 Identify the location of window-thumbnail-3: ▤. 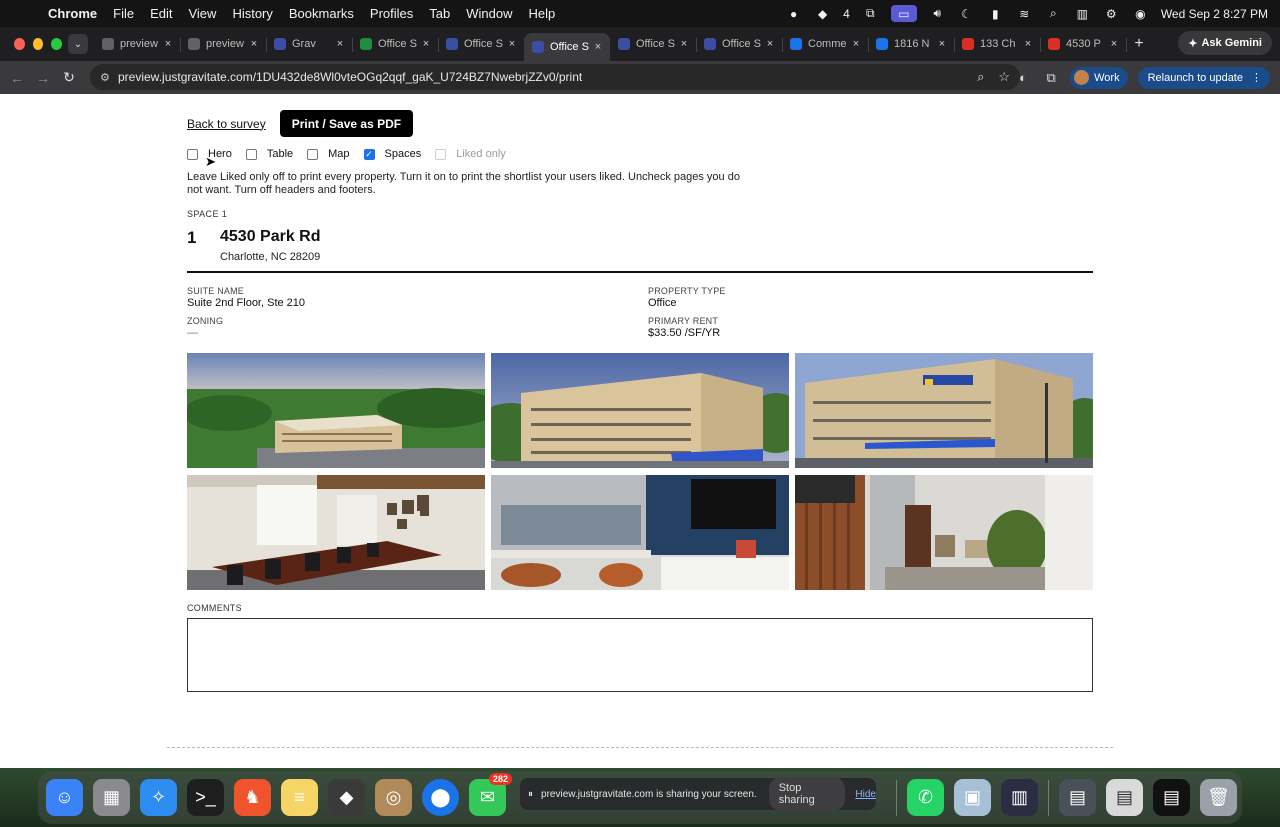
(1171, 797).